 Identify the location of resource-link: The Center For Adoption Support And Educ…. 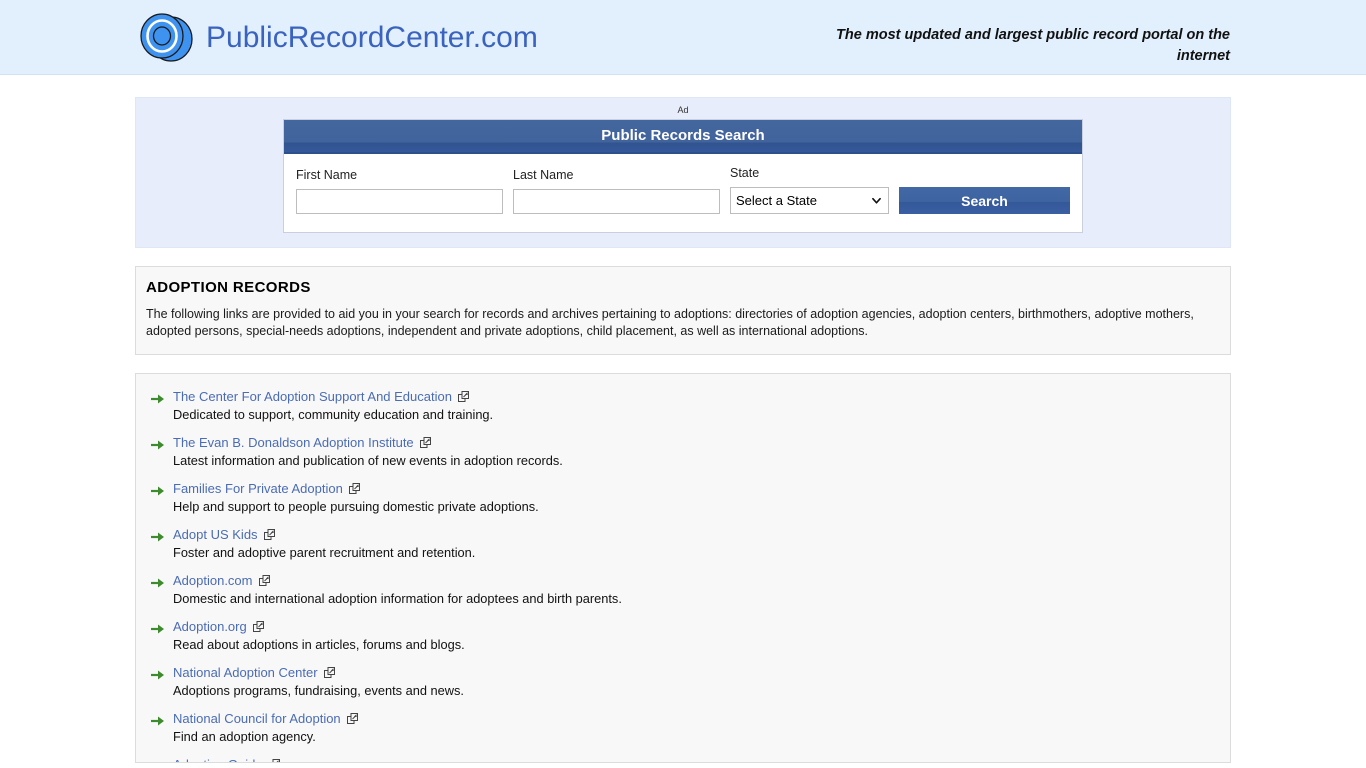
(312, 396).